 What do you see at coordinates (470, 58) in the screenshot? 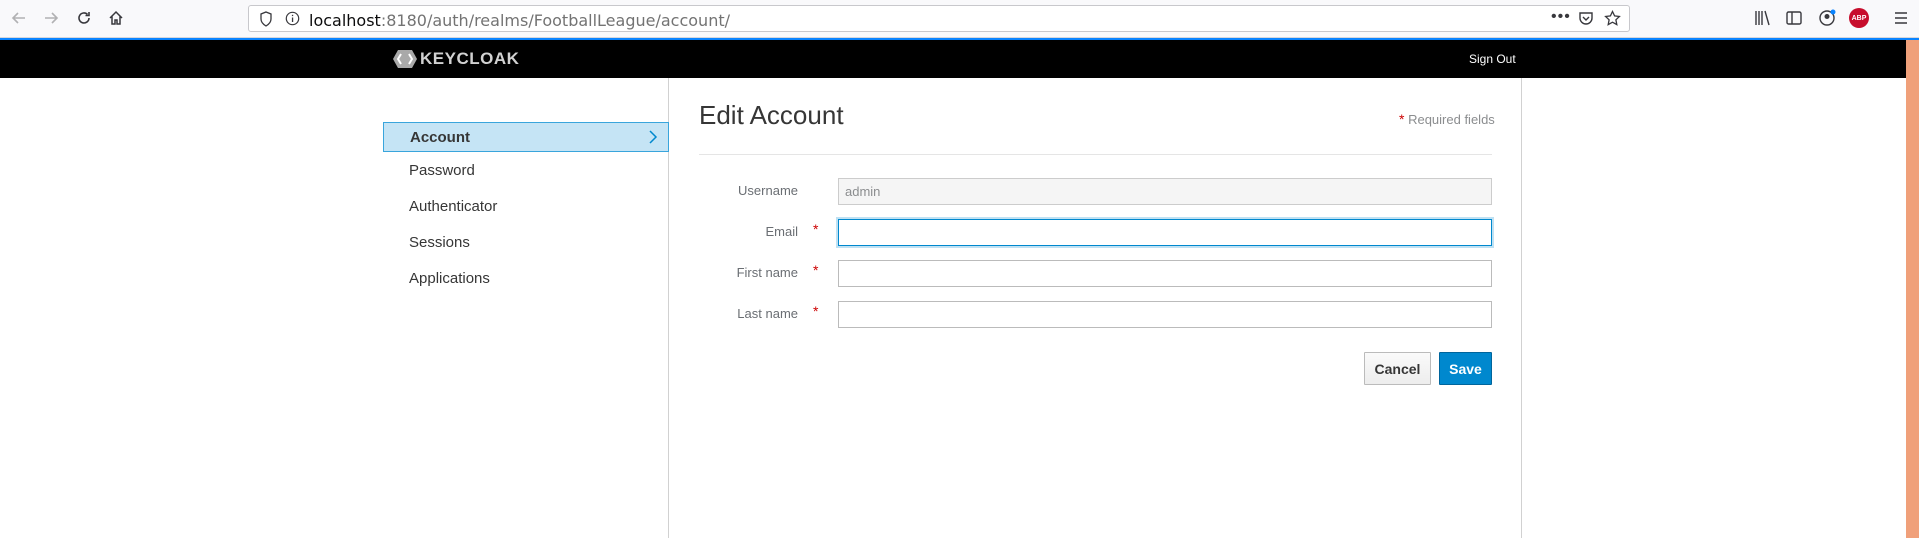
I see `logo-text: KEYCLOAK` at bounding box center [470, 58].